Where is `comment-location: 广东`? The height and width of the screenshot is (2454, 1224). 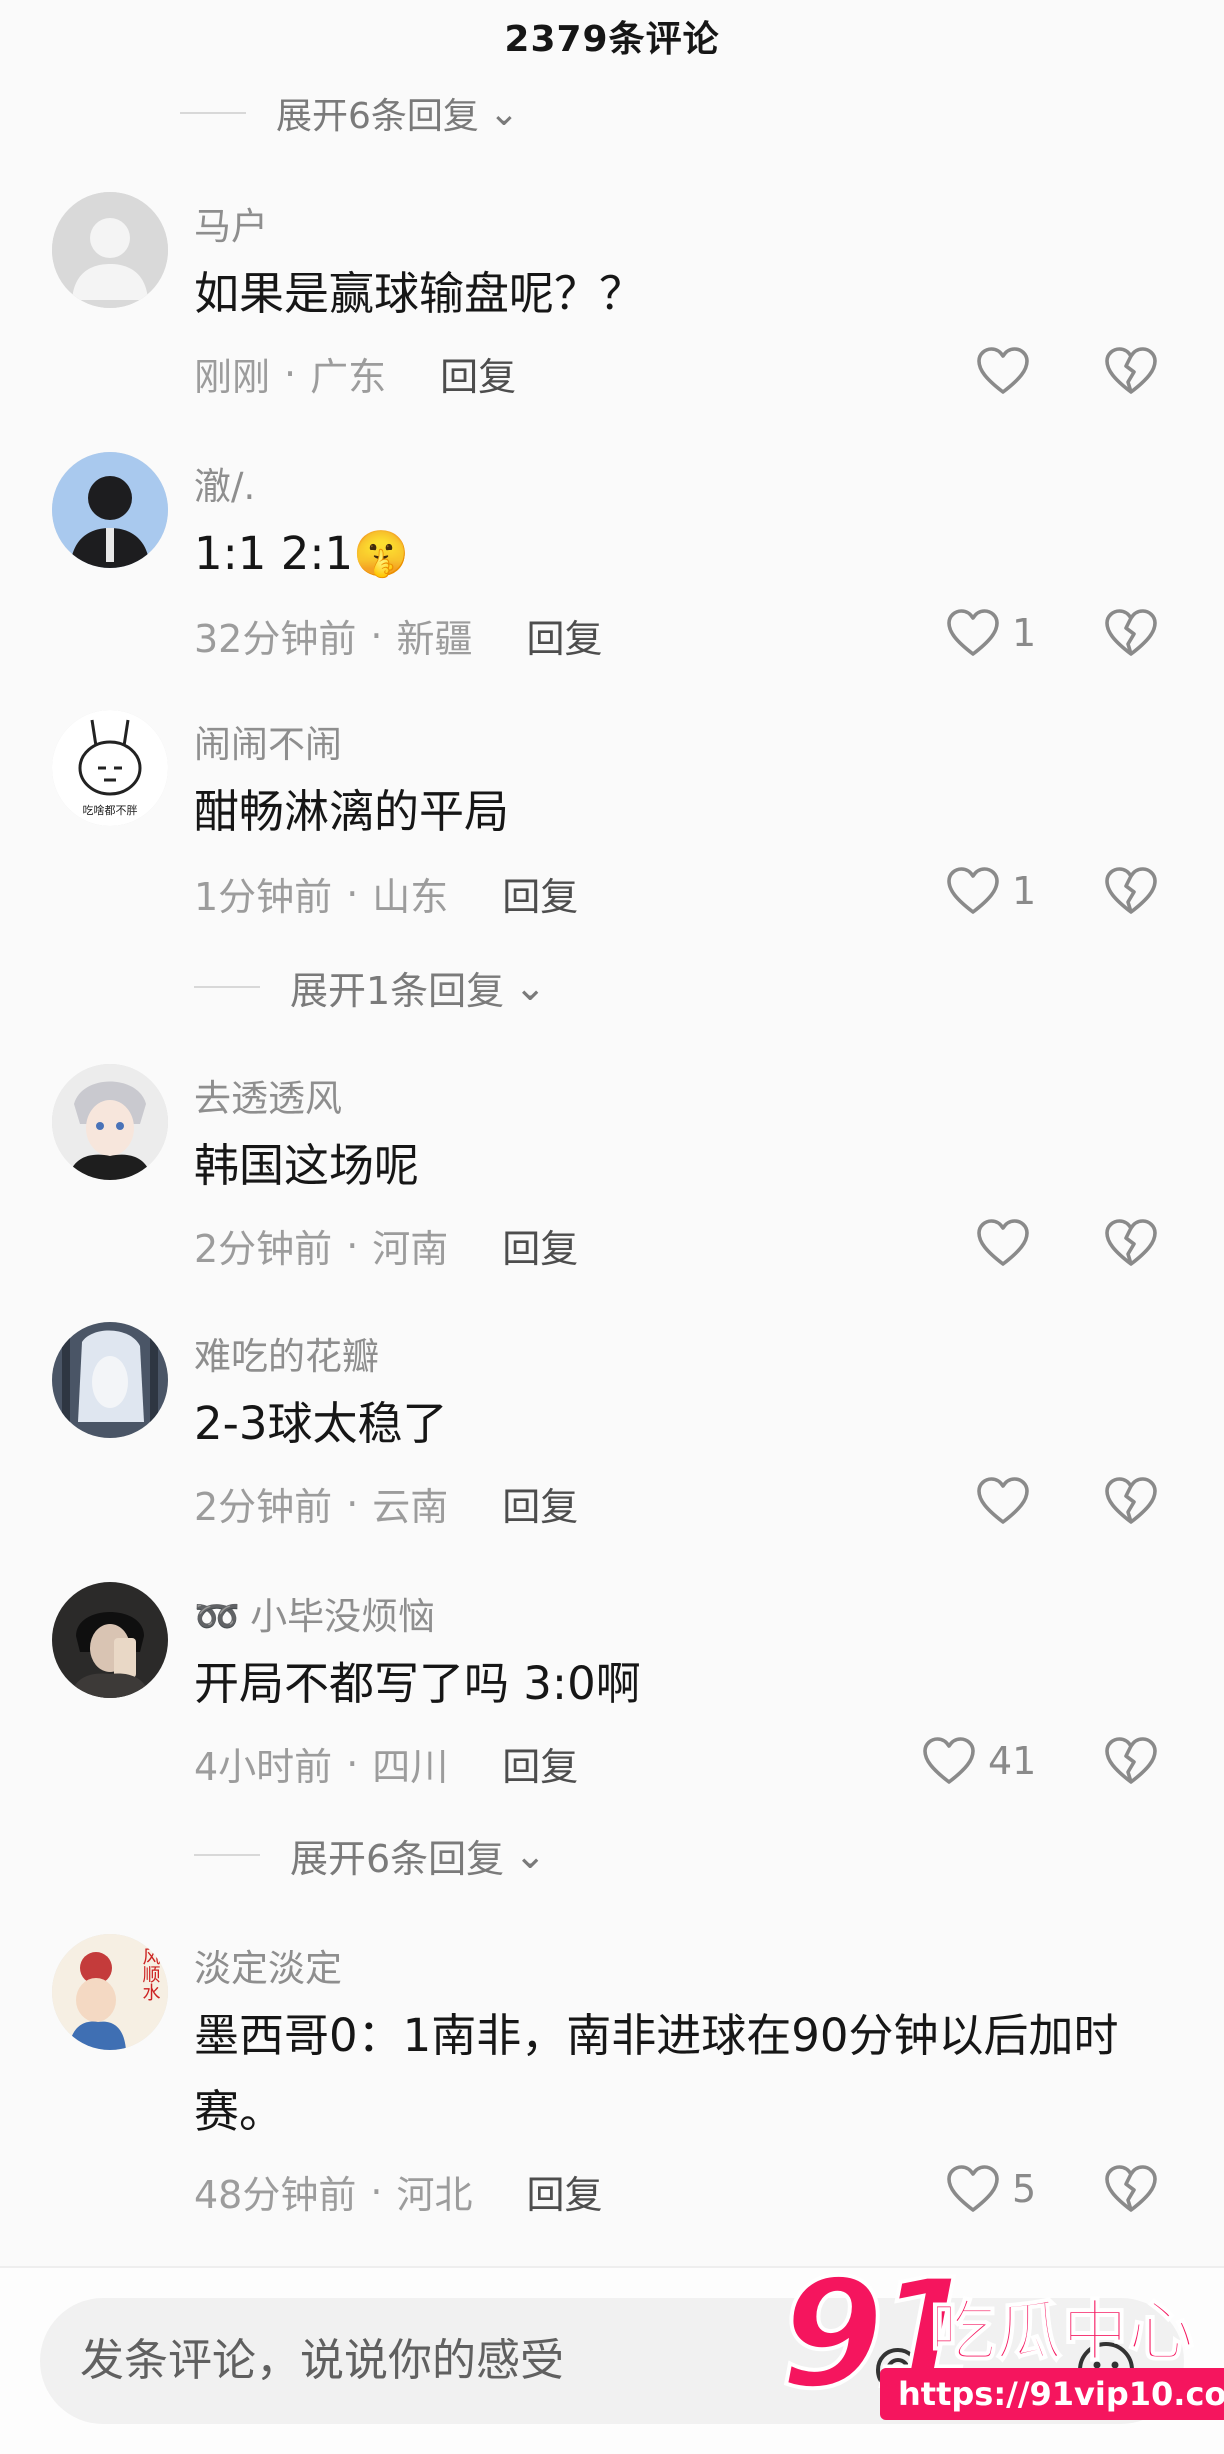
comment-location: 广东 is located at coordinates (348, 377).